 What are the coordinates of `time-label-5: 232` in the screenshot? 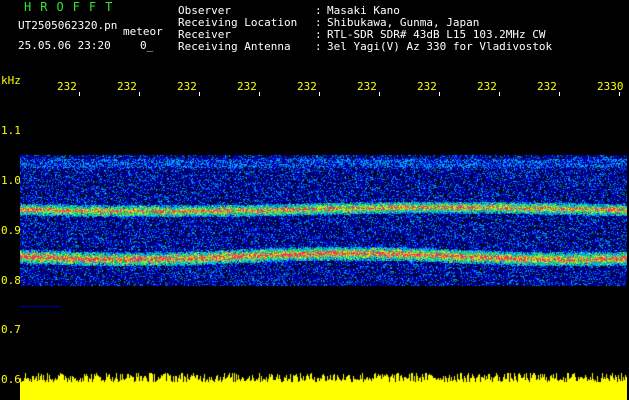 It's located at (307, 86).